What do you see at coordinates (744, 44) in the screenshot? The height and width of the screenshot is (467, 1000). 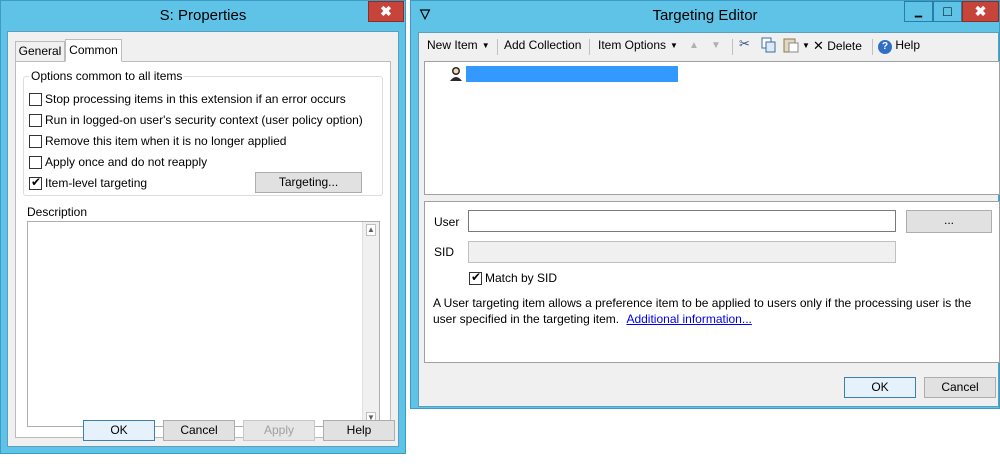 I see `cut-icon: ✂` at bounding box center [744, 44].